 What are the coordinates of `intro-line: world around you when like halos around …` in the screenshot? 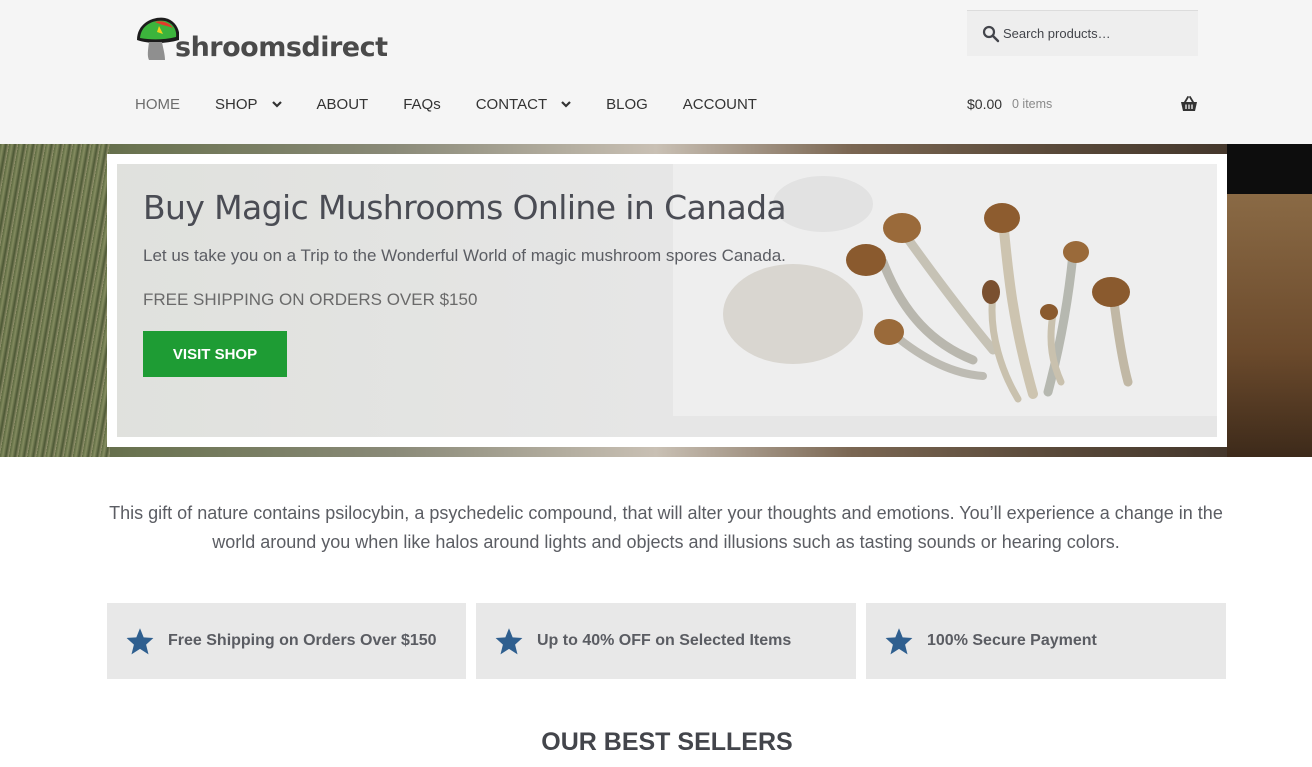 It's located at (666, 542).